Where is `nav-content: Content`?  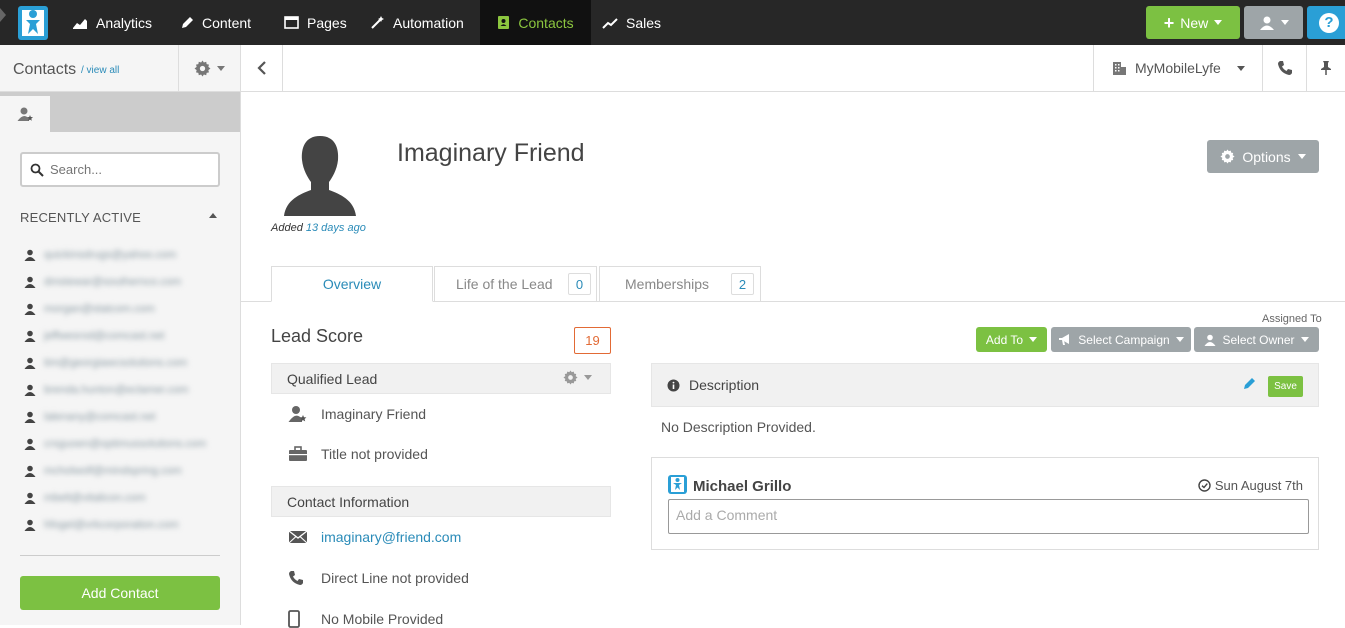 nav-content: Content is located at coordinates (215, 22).